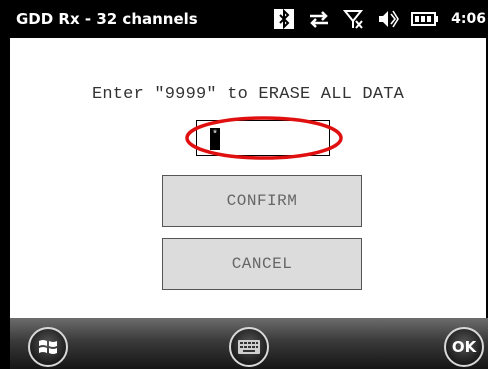 Image resolution: width=488 pixels, height=369 pixels. Describe the element at coordinates (249, 19) in the screenshot. I see `title-bar: GDD Rx - 32 channels 4:06` at that location.